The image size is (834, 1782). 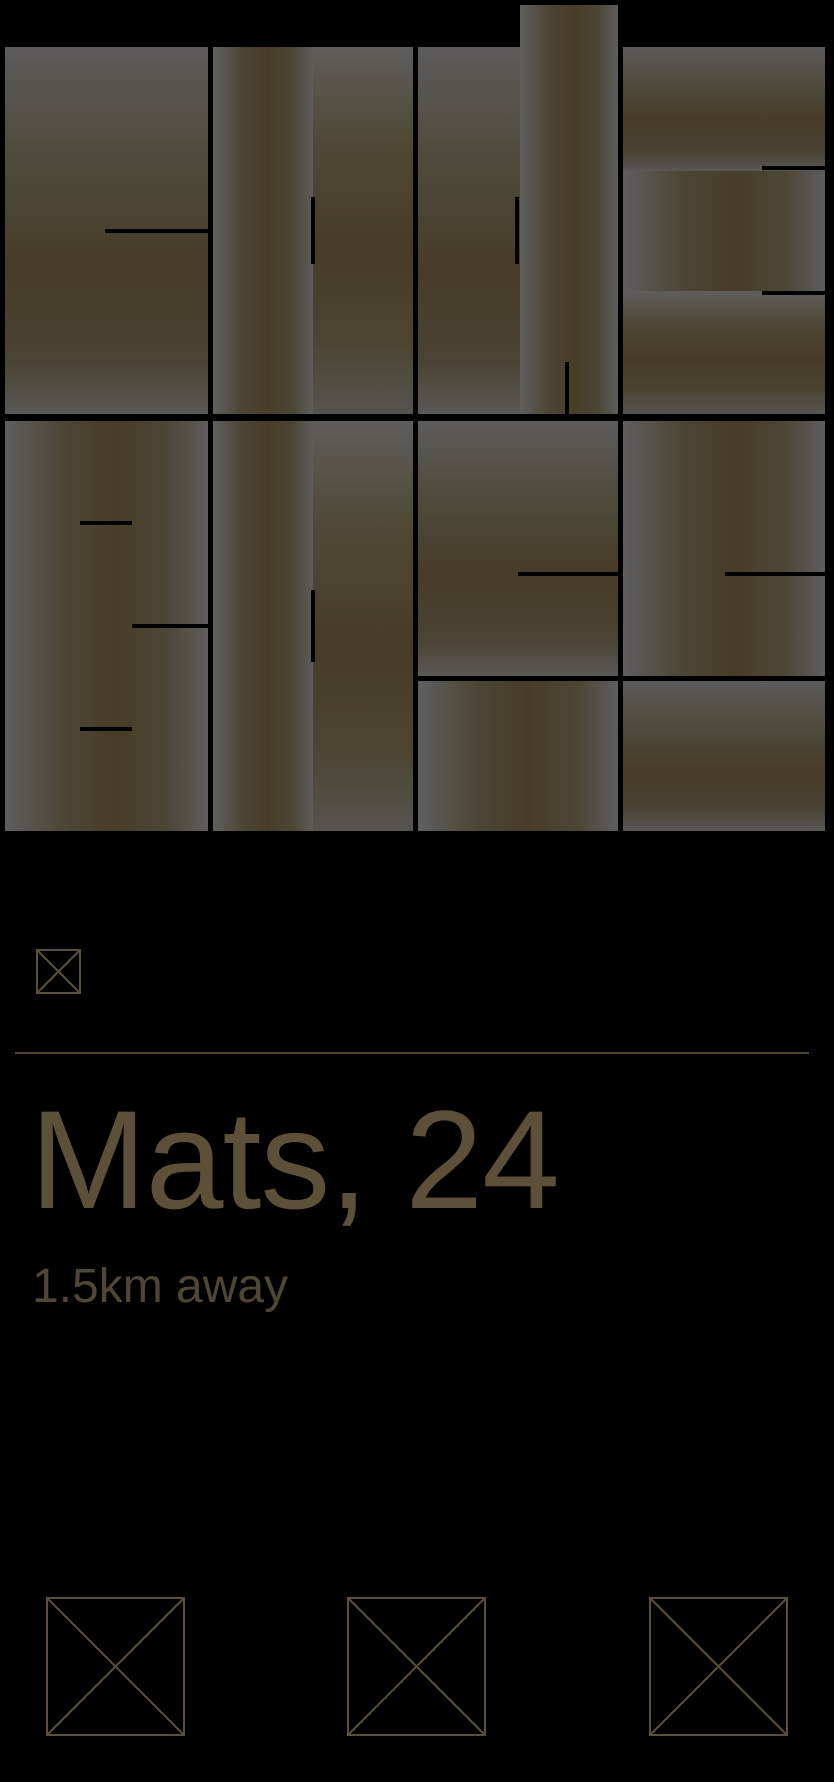 I want to click on section-divider, so click(x=412, y=1053).